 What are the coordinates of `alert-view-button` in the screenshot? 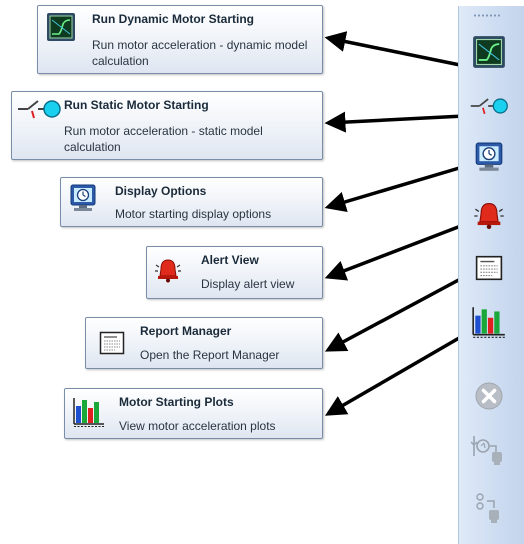 It's located at (489, 216).